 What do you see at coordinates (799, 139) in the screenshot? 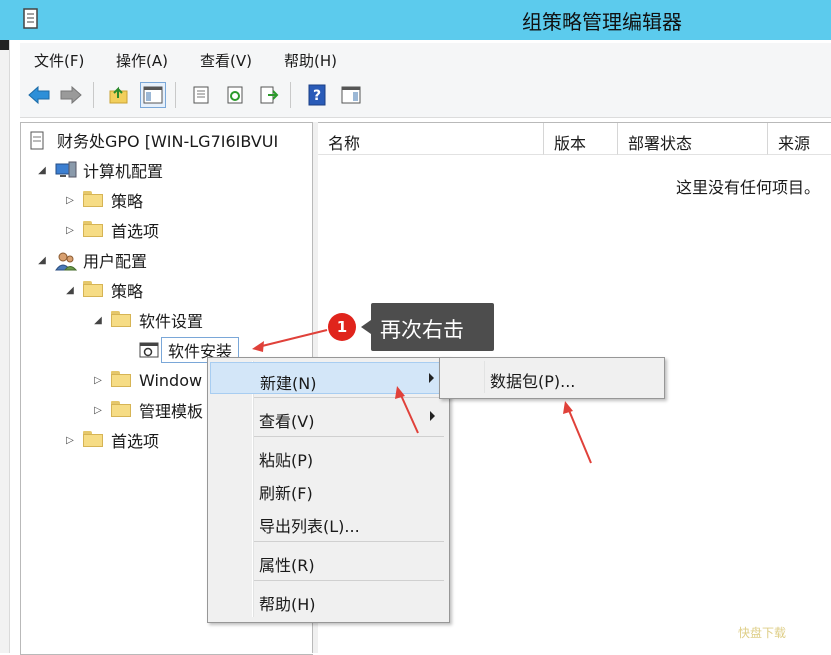
I see `column-header-source: 来源` at bounding box center [799, 139].